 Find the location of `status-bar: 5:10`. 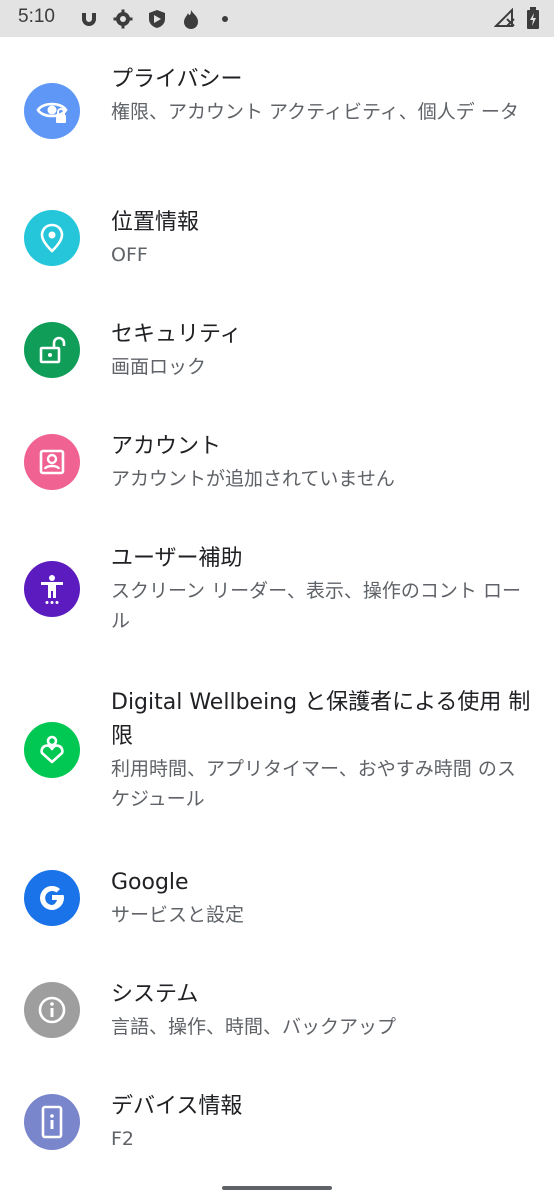

status-bar: 5:10 is located at coordinates (277, 18).